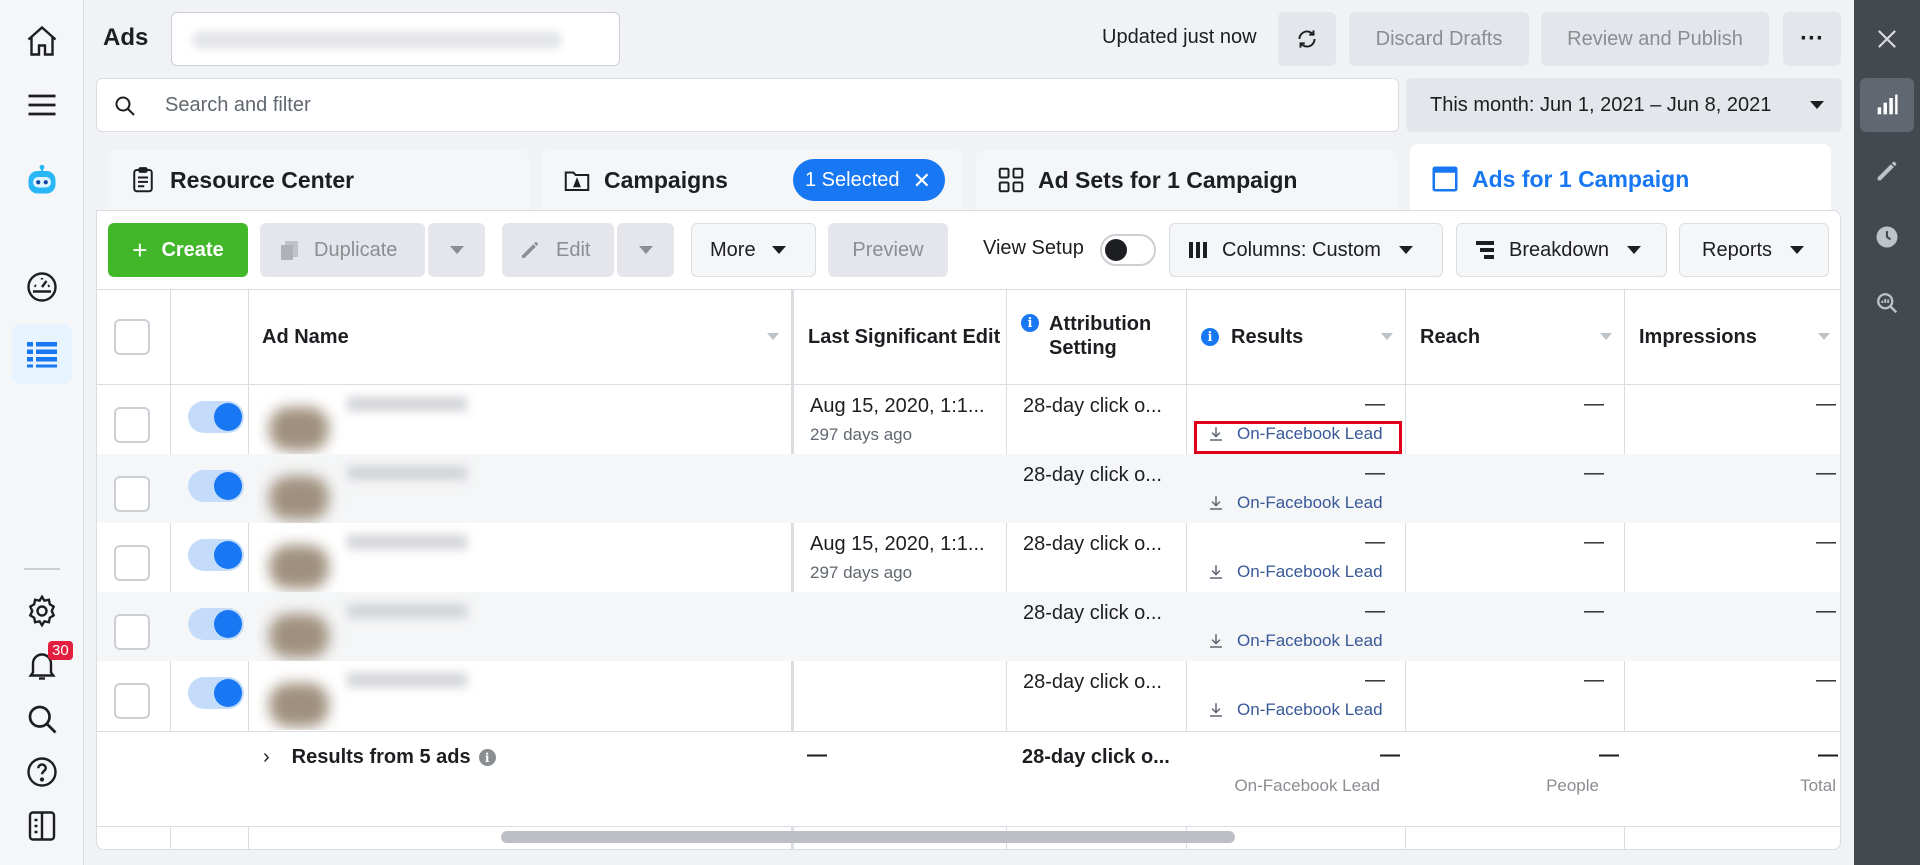 Image resolution: width=1920 pixels, height=865 pixels. Describe the element at coordinates (42, 665) in the screenshot. I see `notifications-bell-icon: 30` at that location.